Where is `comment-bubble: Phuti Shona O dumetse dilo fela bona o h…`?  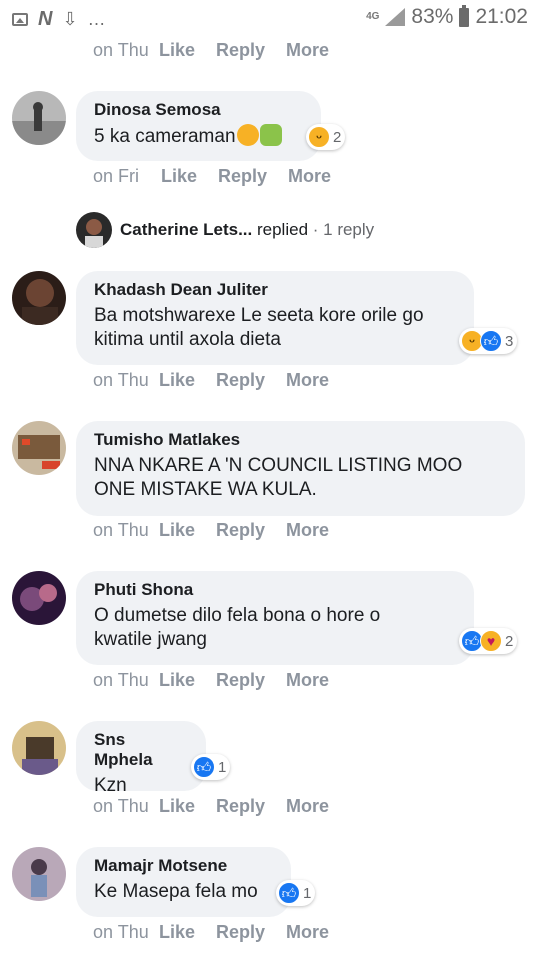 comment-bubble: Phuti Shona O dumetse dilo fela bona o h… is located at coordinates (275, 618).